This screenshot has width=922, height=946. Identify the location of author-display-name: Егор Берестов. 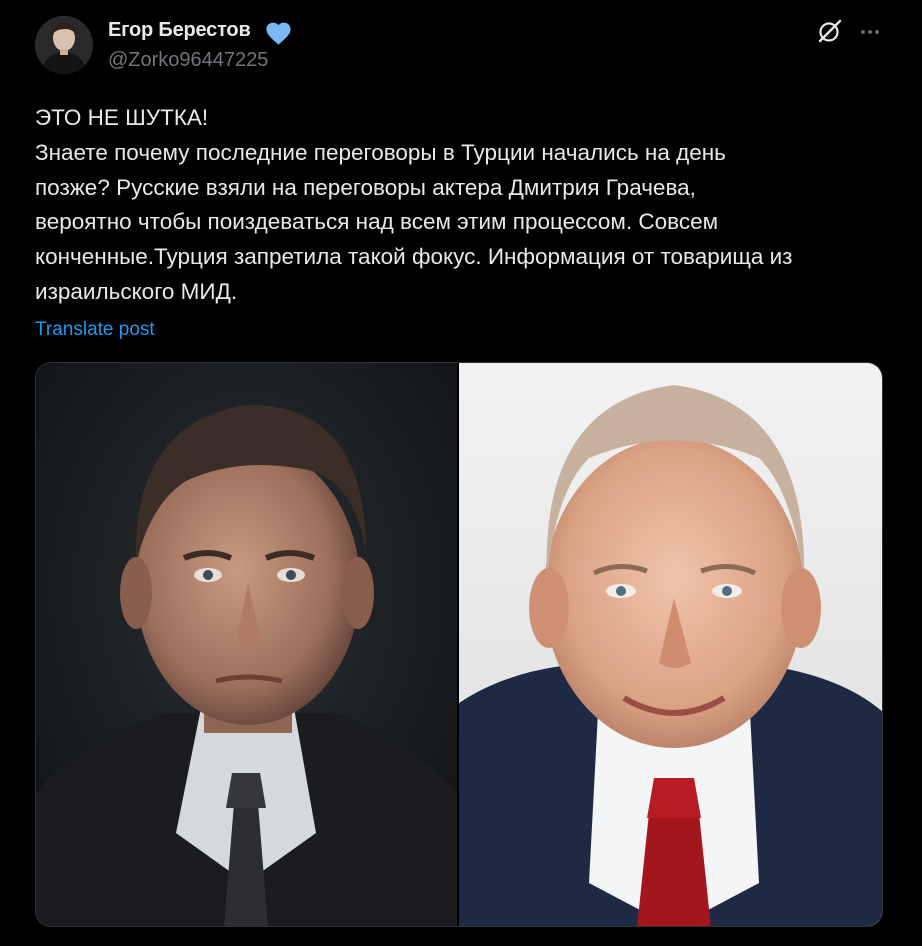
(179, 30).